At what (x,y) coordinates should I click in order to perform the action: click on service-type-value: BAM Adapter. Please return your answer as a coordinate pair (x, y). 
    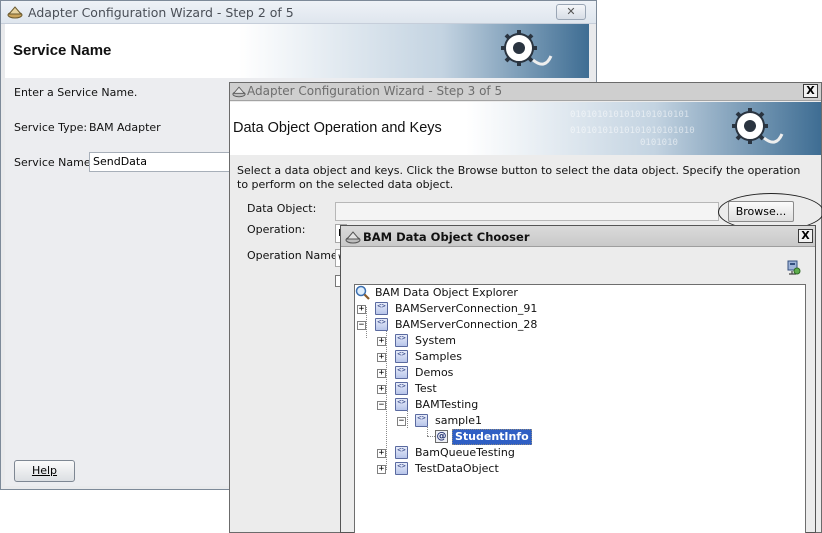
    Looking at the image, I should click on (125, 127).